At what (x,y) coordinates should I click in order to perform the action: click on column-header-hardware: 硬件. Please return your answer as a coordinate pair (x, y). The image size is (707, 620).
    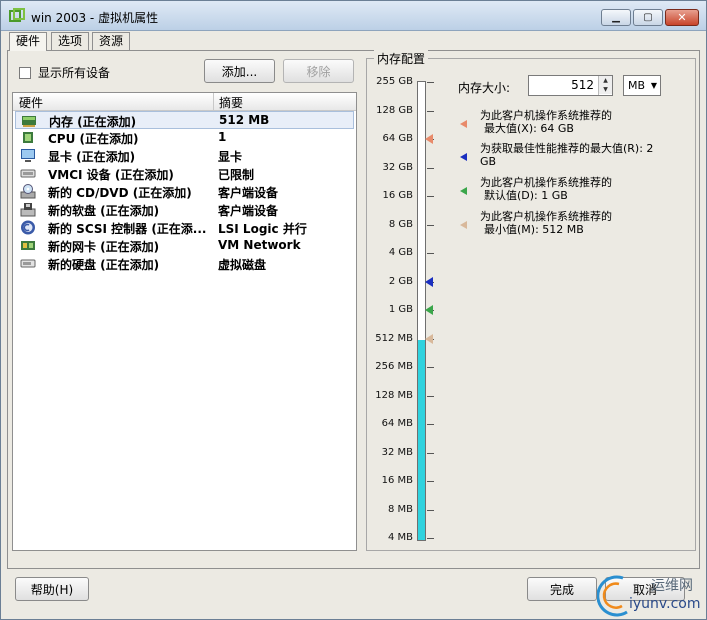
    Looking at the image, I should click on (31, 102).